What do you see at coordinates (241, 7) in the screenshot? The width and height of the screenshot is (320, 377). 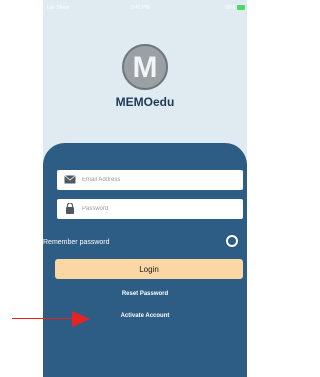 I see `battery-icon` at bounding box center [241, 7].